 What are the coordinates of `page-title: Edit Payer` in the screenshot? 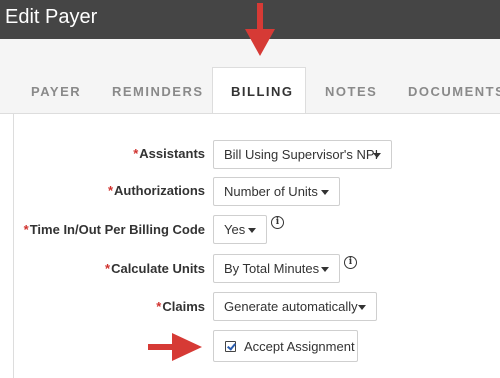 It's located at (51, 17).